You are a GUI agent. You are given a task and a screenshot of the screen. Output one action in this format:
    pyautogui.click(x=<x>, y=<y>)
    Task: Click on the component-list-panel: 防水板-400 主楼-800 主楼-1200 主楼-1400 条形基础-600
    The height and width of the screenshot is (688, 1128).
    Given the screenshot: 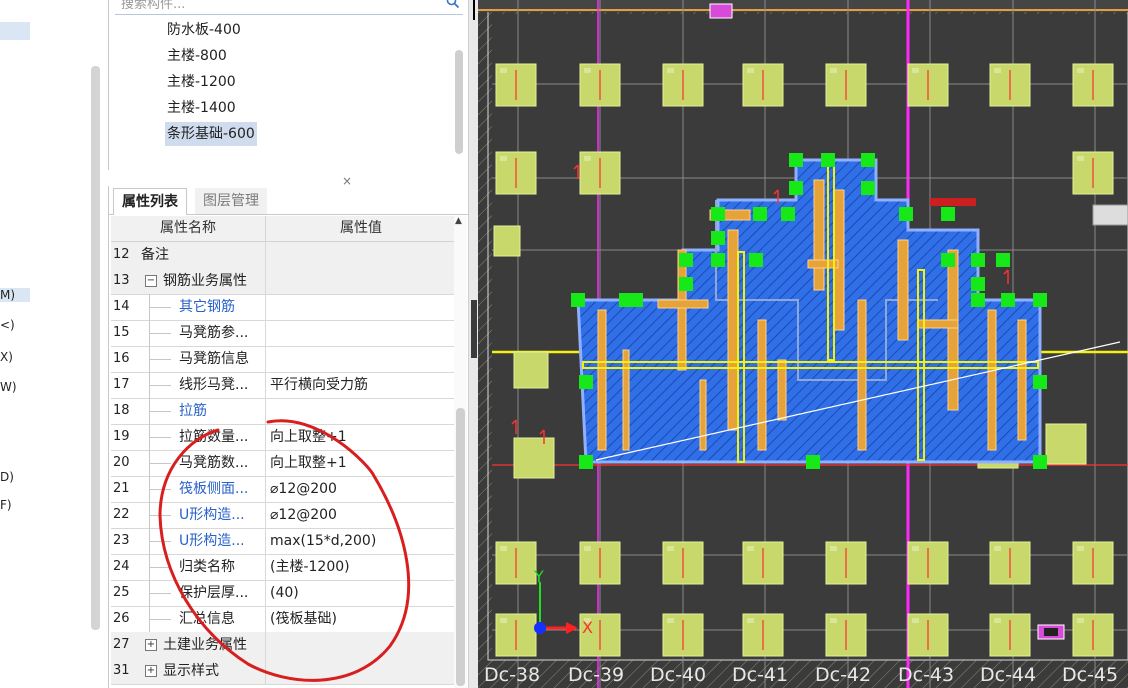 What is the action you would take?
    pyautogui.click(x=289, y=85)
    